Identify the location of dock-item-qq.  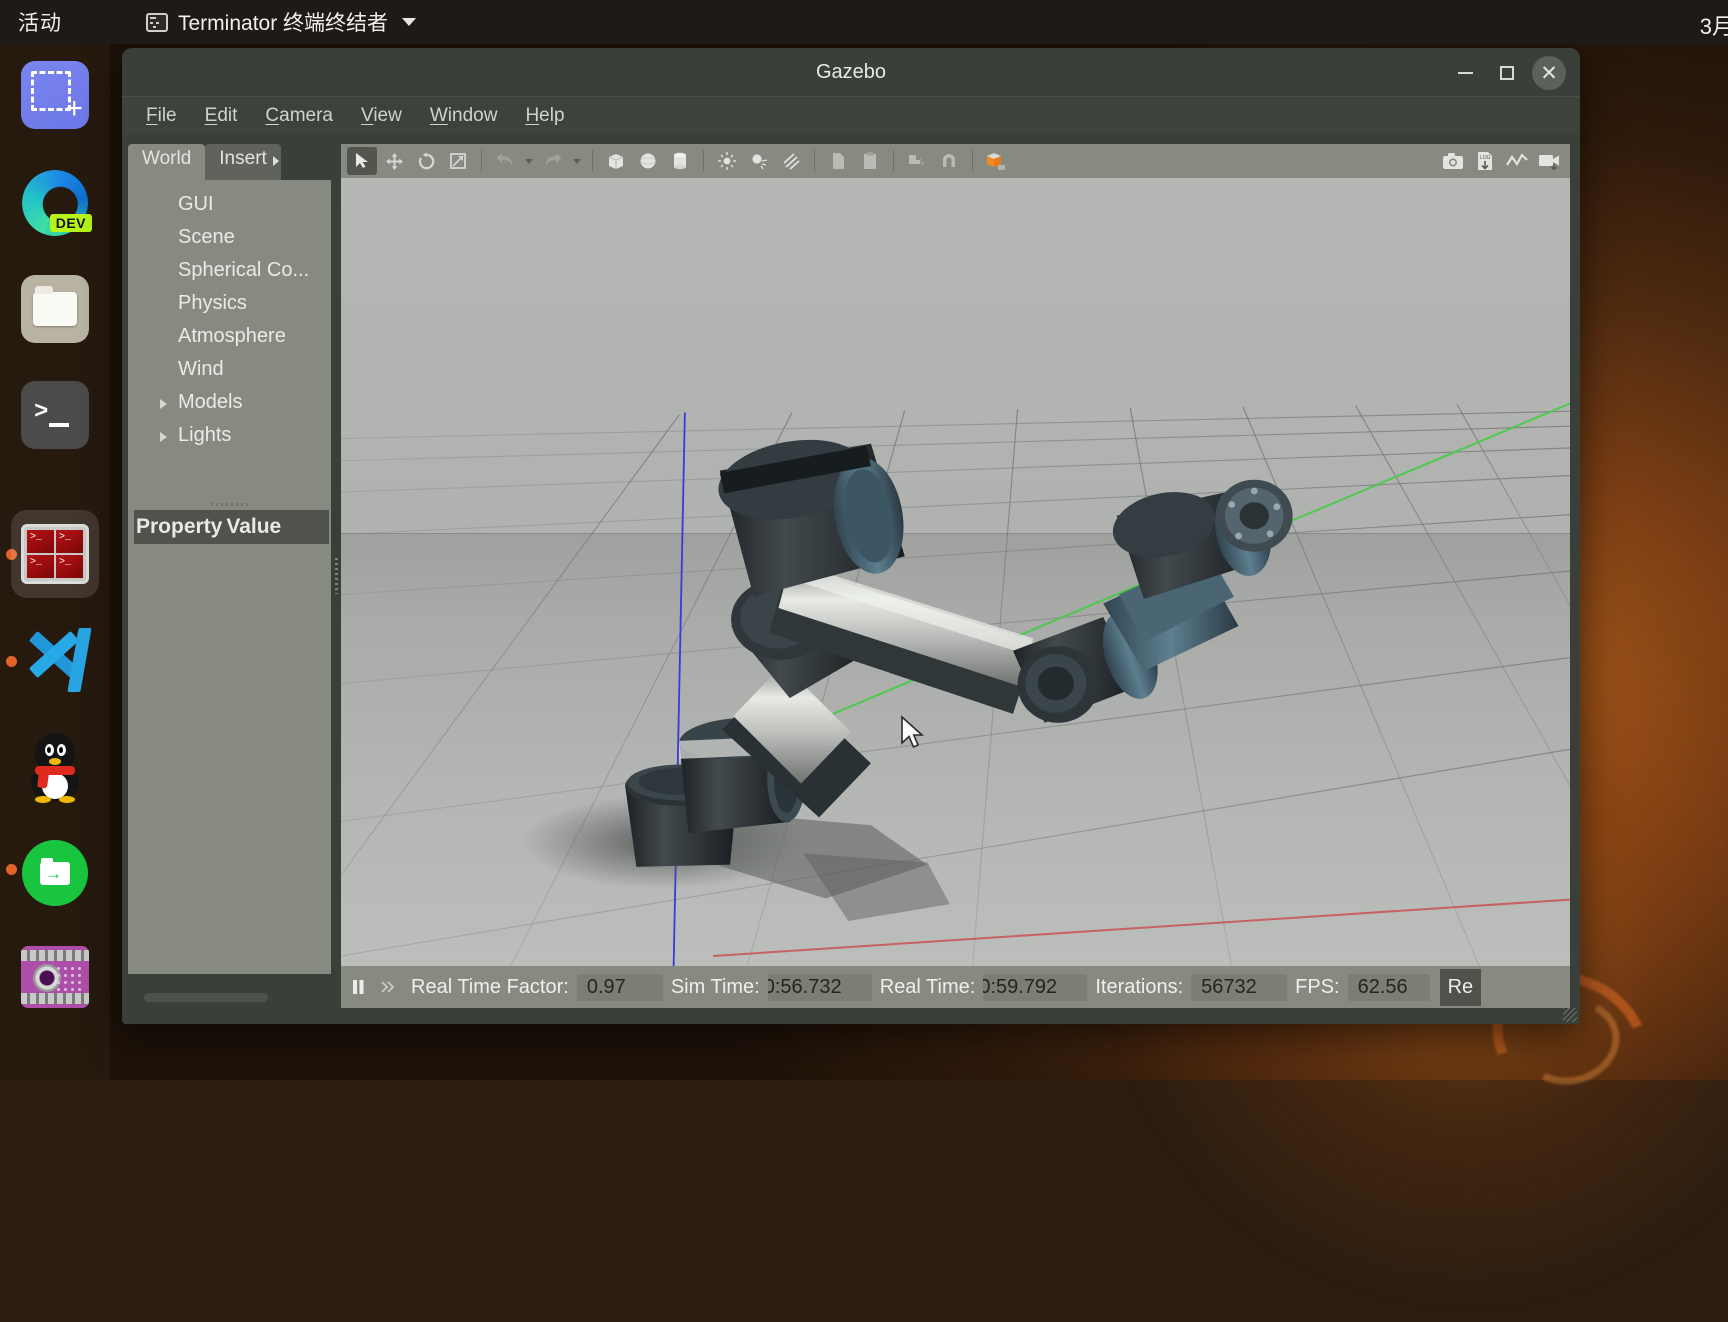
(55, 767).